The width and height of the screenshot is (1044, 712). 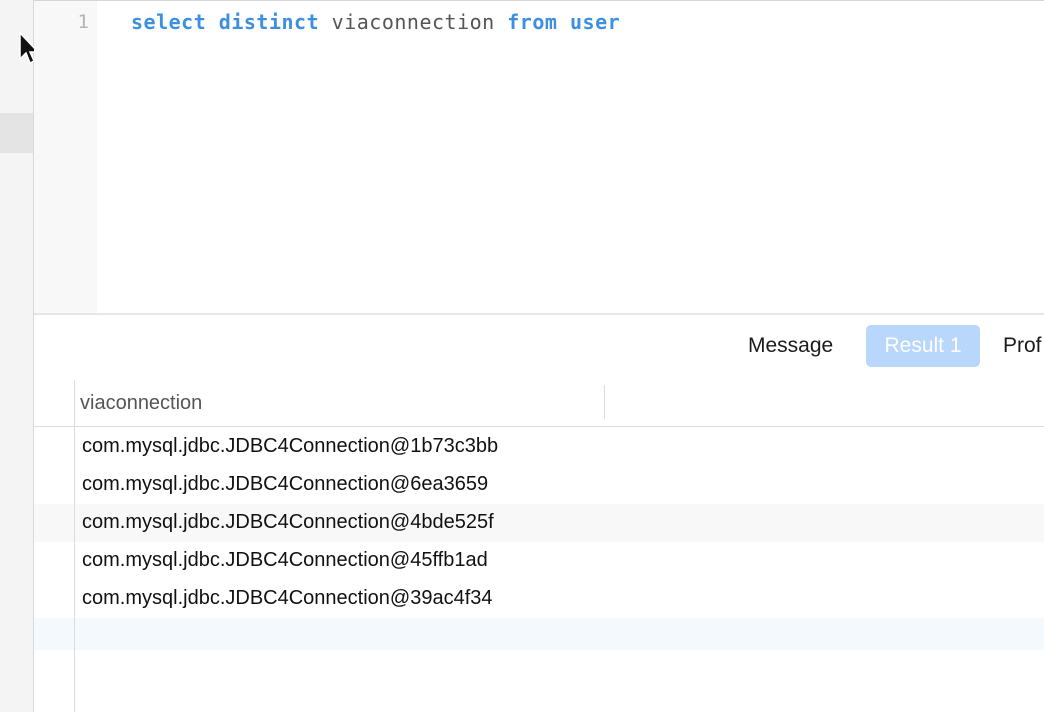 I want to click on table-cell: com.mysql.jdbc.JDBC4Connection@6ea3659, so click(x=285, y=484).